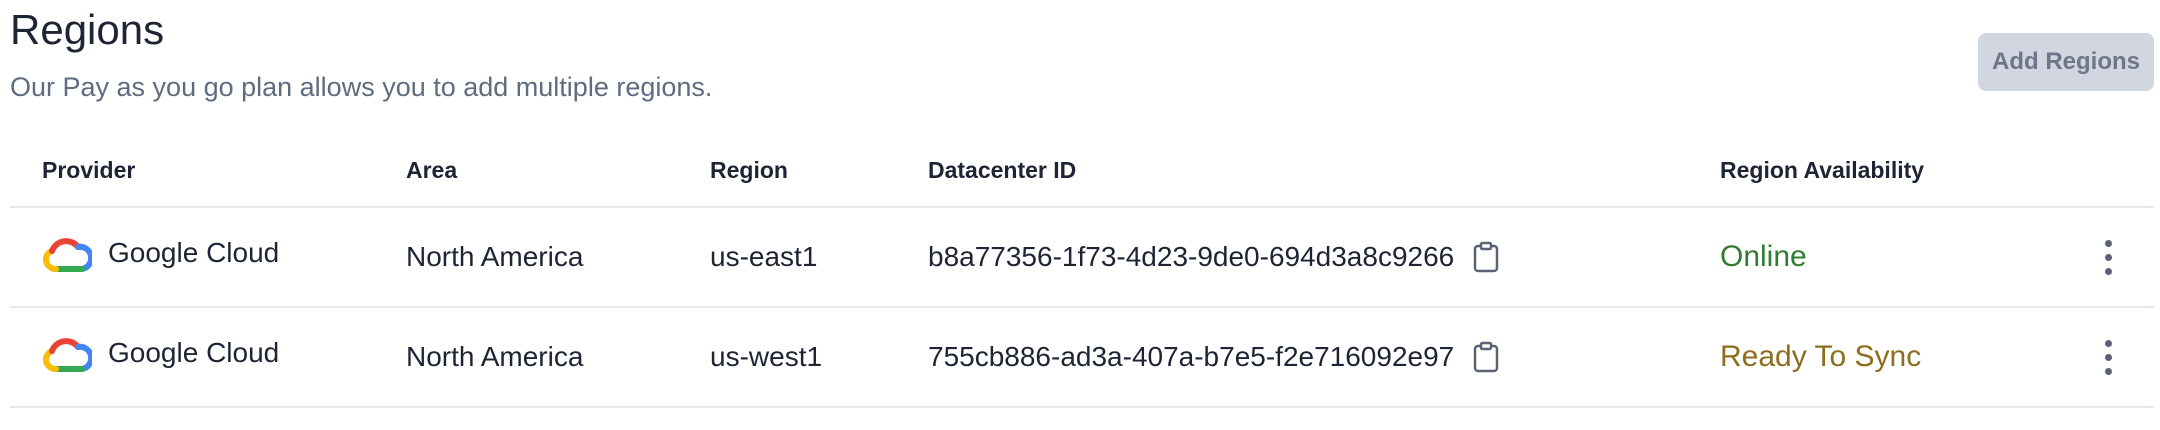 The width and height of the screenshot is (2160, 430). I want to click on datacenter-id: 755cb886-ad3a-407a-b7e5-f2e716092e97, so click(1191, 356).